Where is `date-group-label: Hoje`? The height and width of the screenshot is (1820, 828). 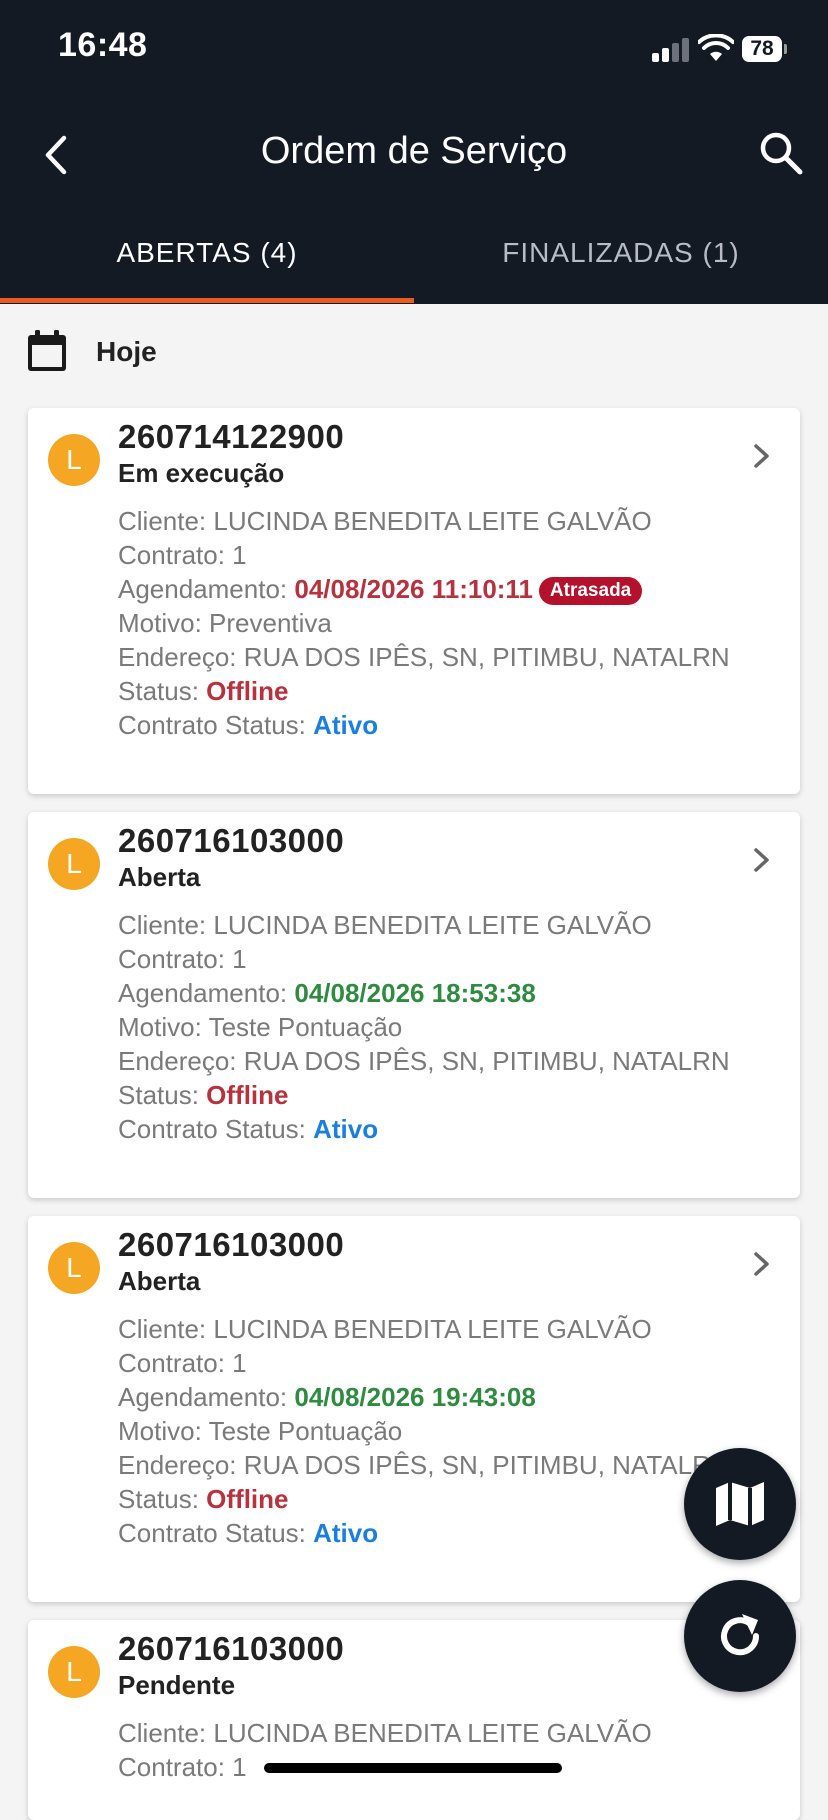 date-group-label: Hoje is located at coordinates (126, 351).